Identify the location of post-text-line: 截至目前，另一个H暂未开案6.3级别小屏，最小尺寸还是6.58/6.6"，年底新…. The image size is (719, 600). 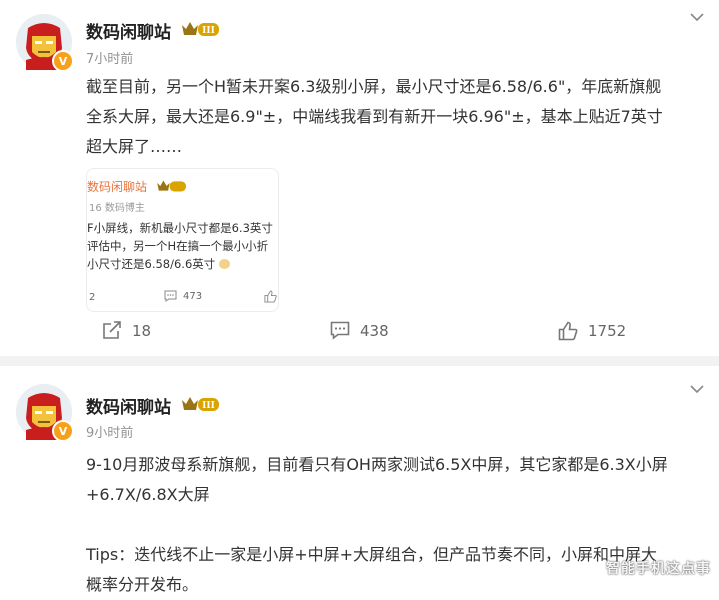
(374, 86).